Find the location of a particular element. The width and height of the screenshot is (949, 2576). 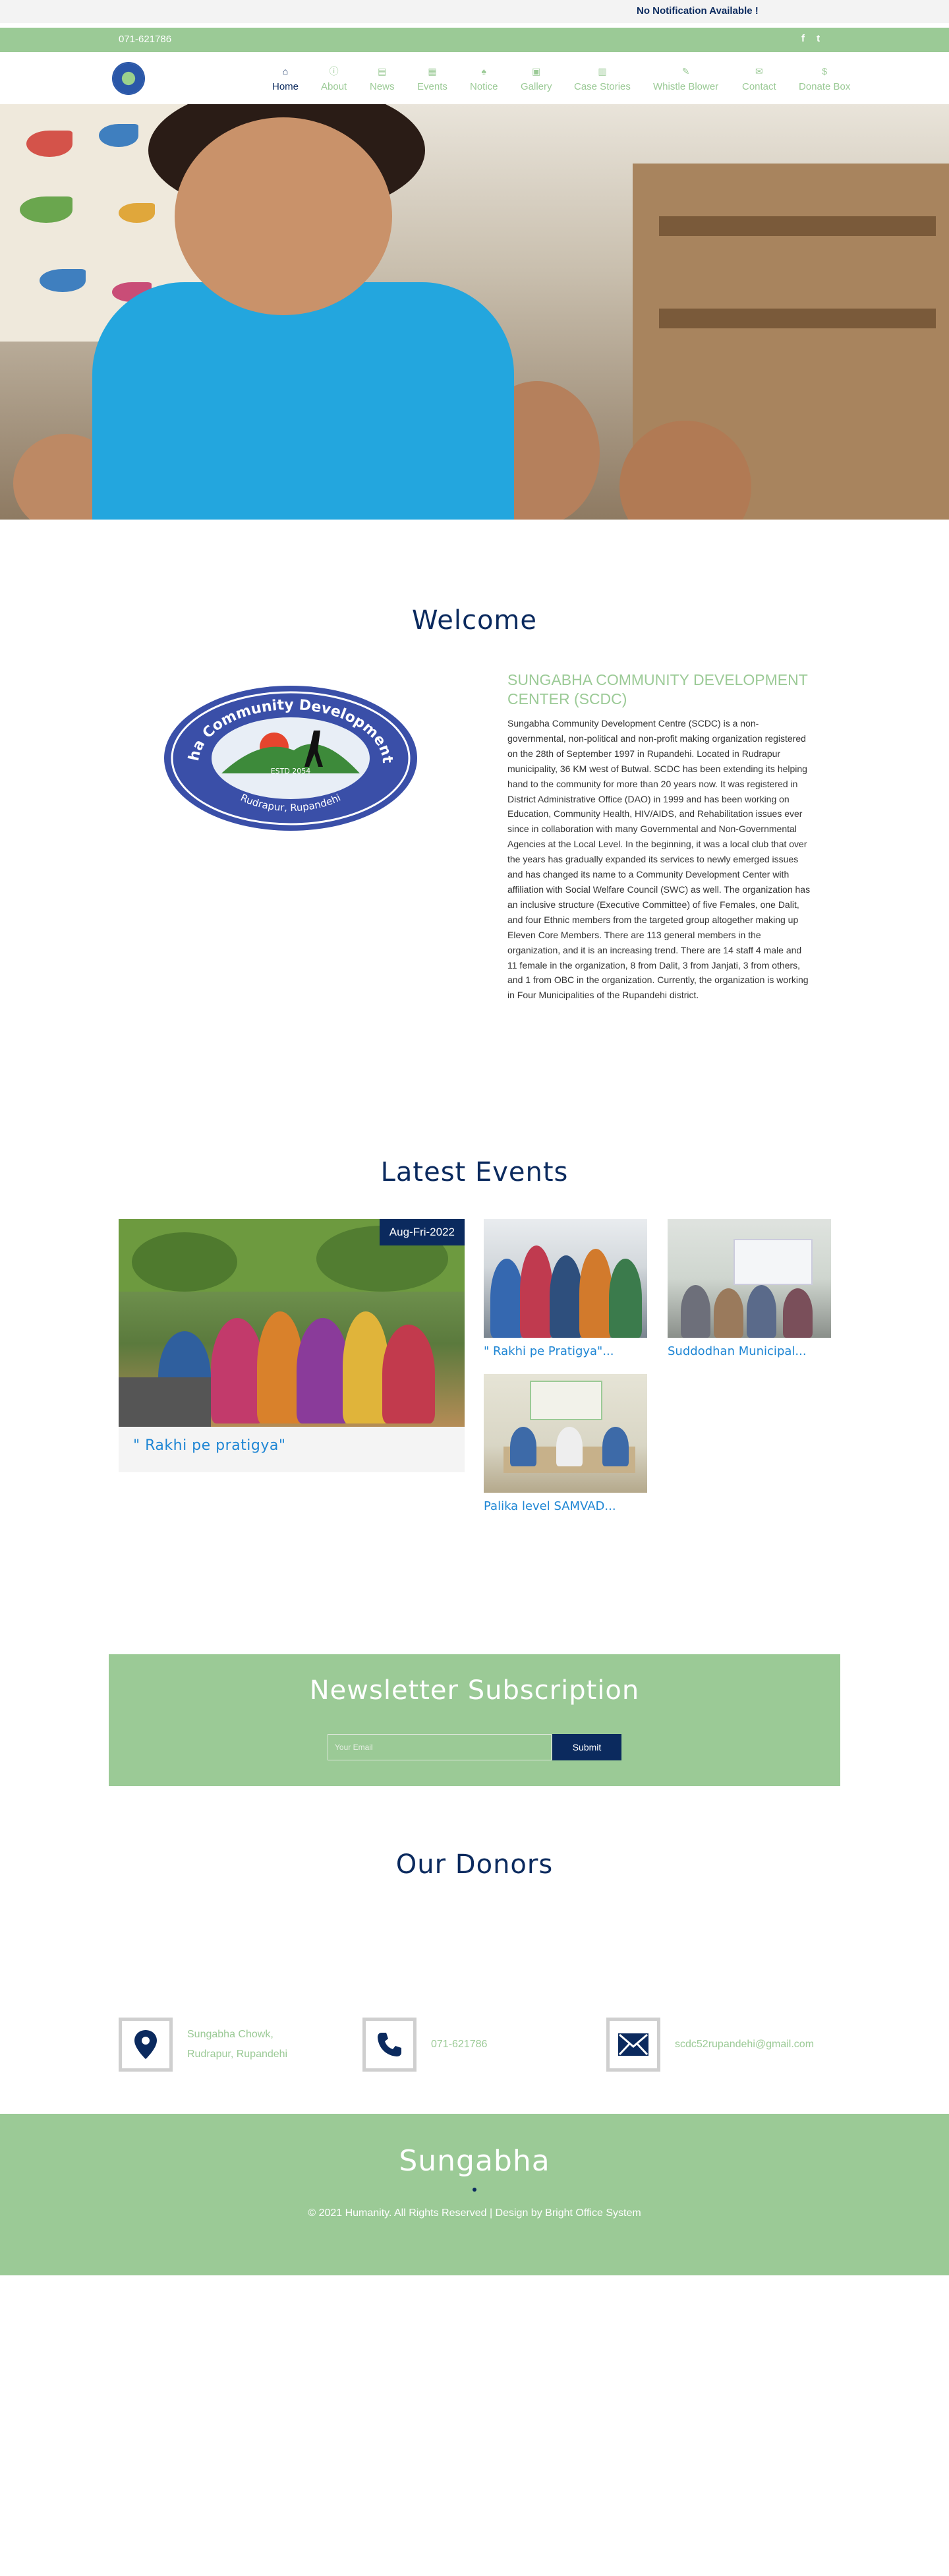

twitter-icon: t is located at coordinates (818, 38).